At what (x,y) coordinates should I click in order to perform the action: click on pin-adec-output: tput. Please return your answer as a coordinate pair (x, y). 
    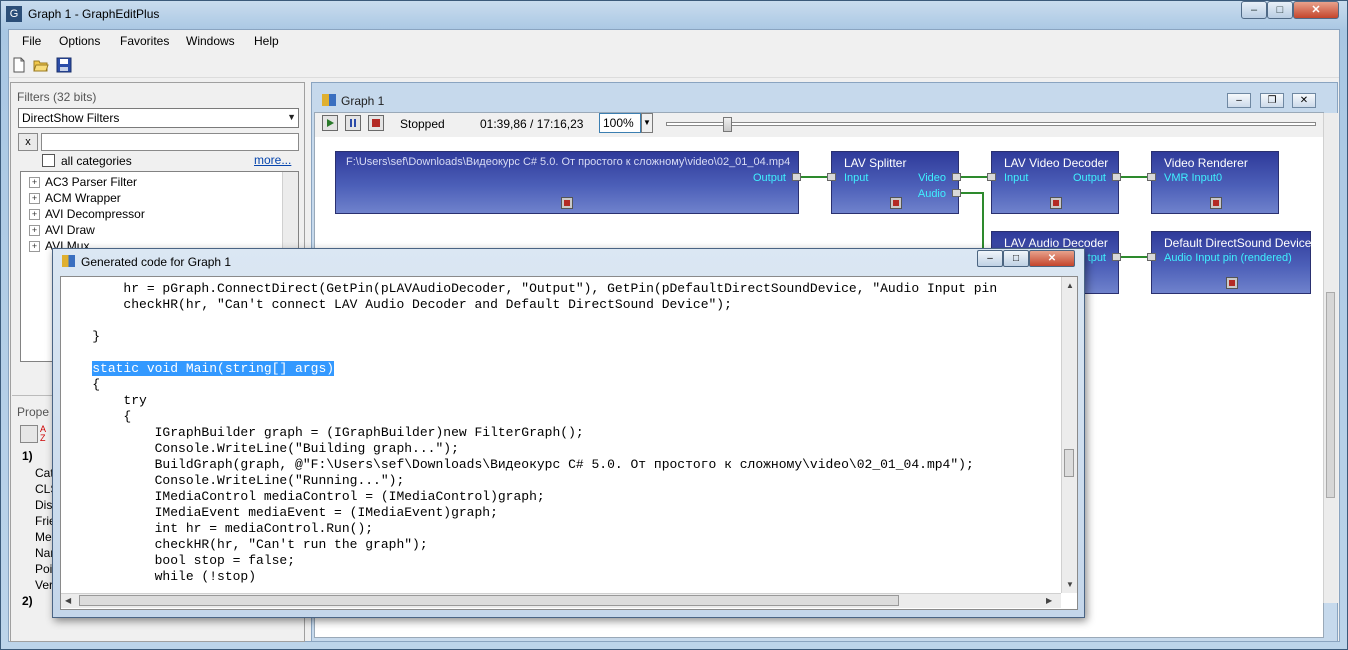
    Looking at the image, I should click on (1097, 258).